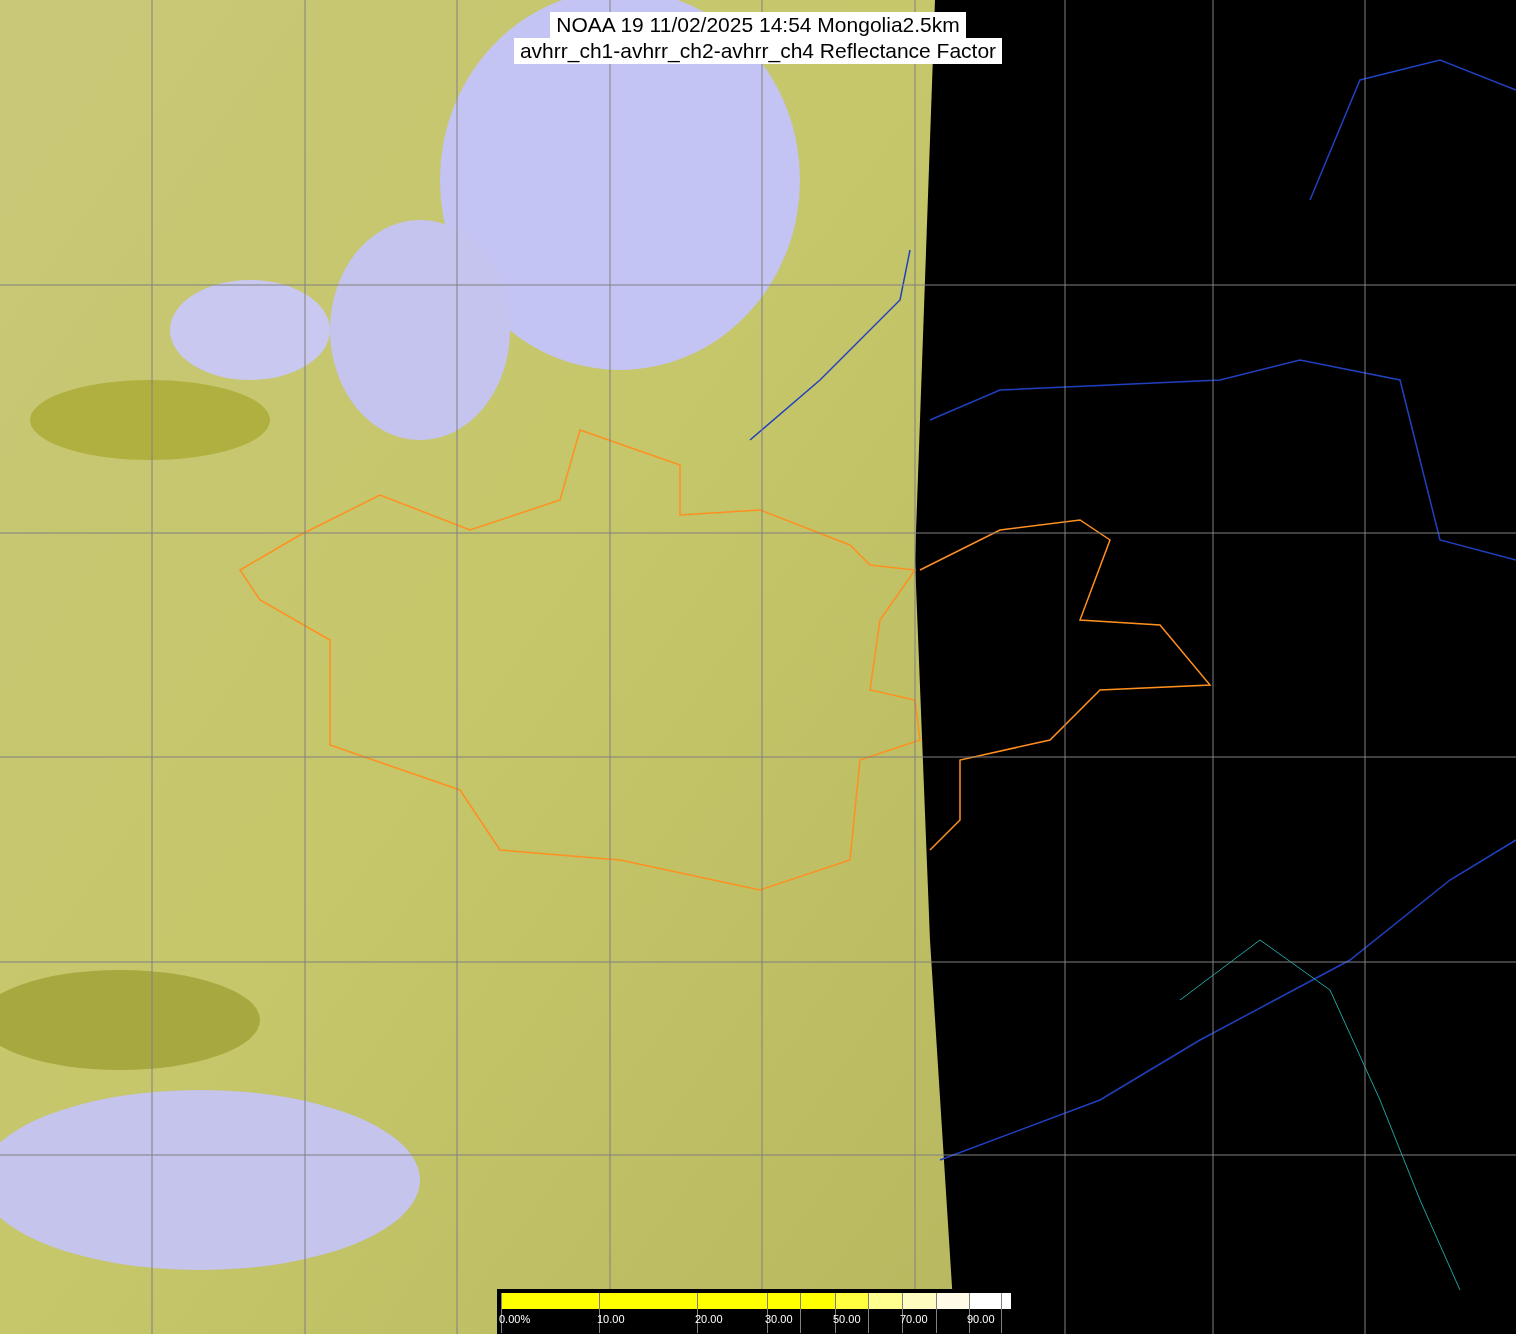  Describe the element at coordinates (515, 1319) in the screenshot. I see `scale-label: 0.00%` at that location.